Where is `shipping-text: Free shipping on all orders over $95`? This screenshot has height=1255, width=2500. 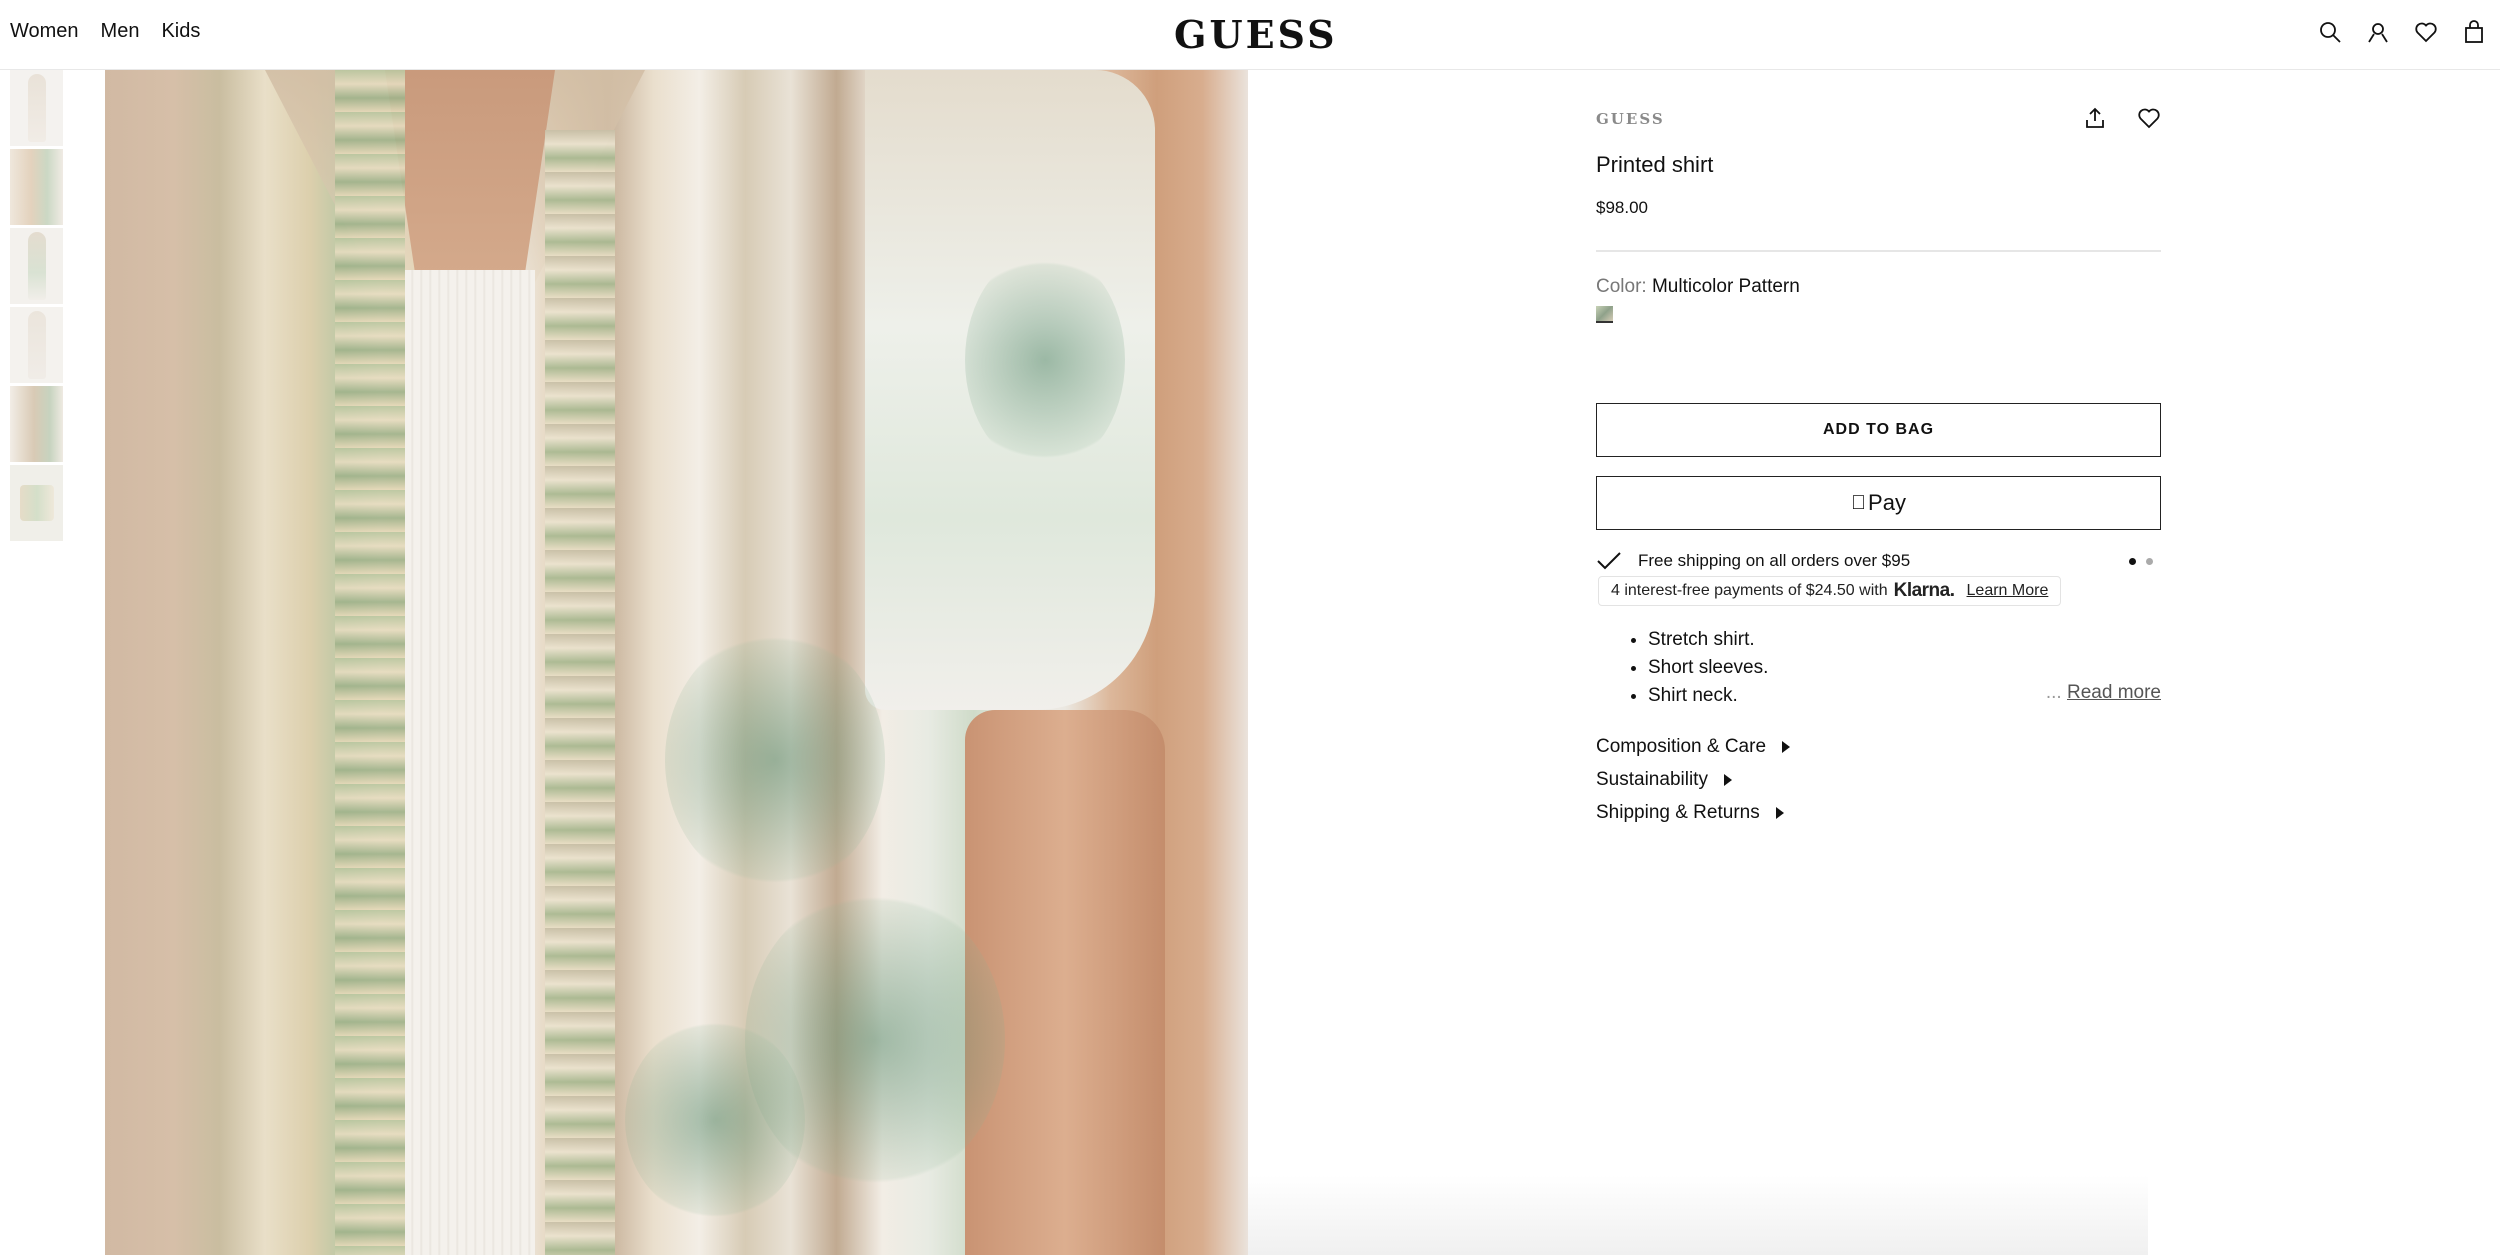
shipping-text: Free shipping on all orders over $95 is located at coordinates (1774, 560).